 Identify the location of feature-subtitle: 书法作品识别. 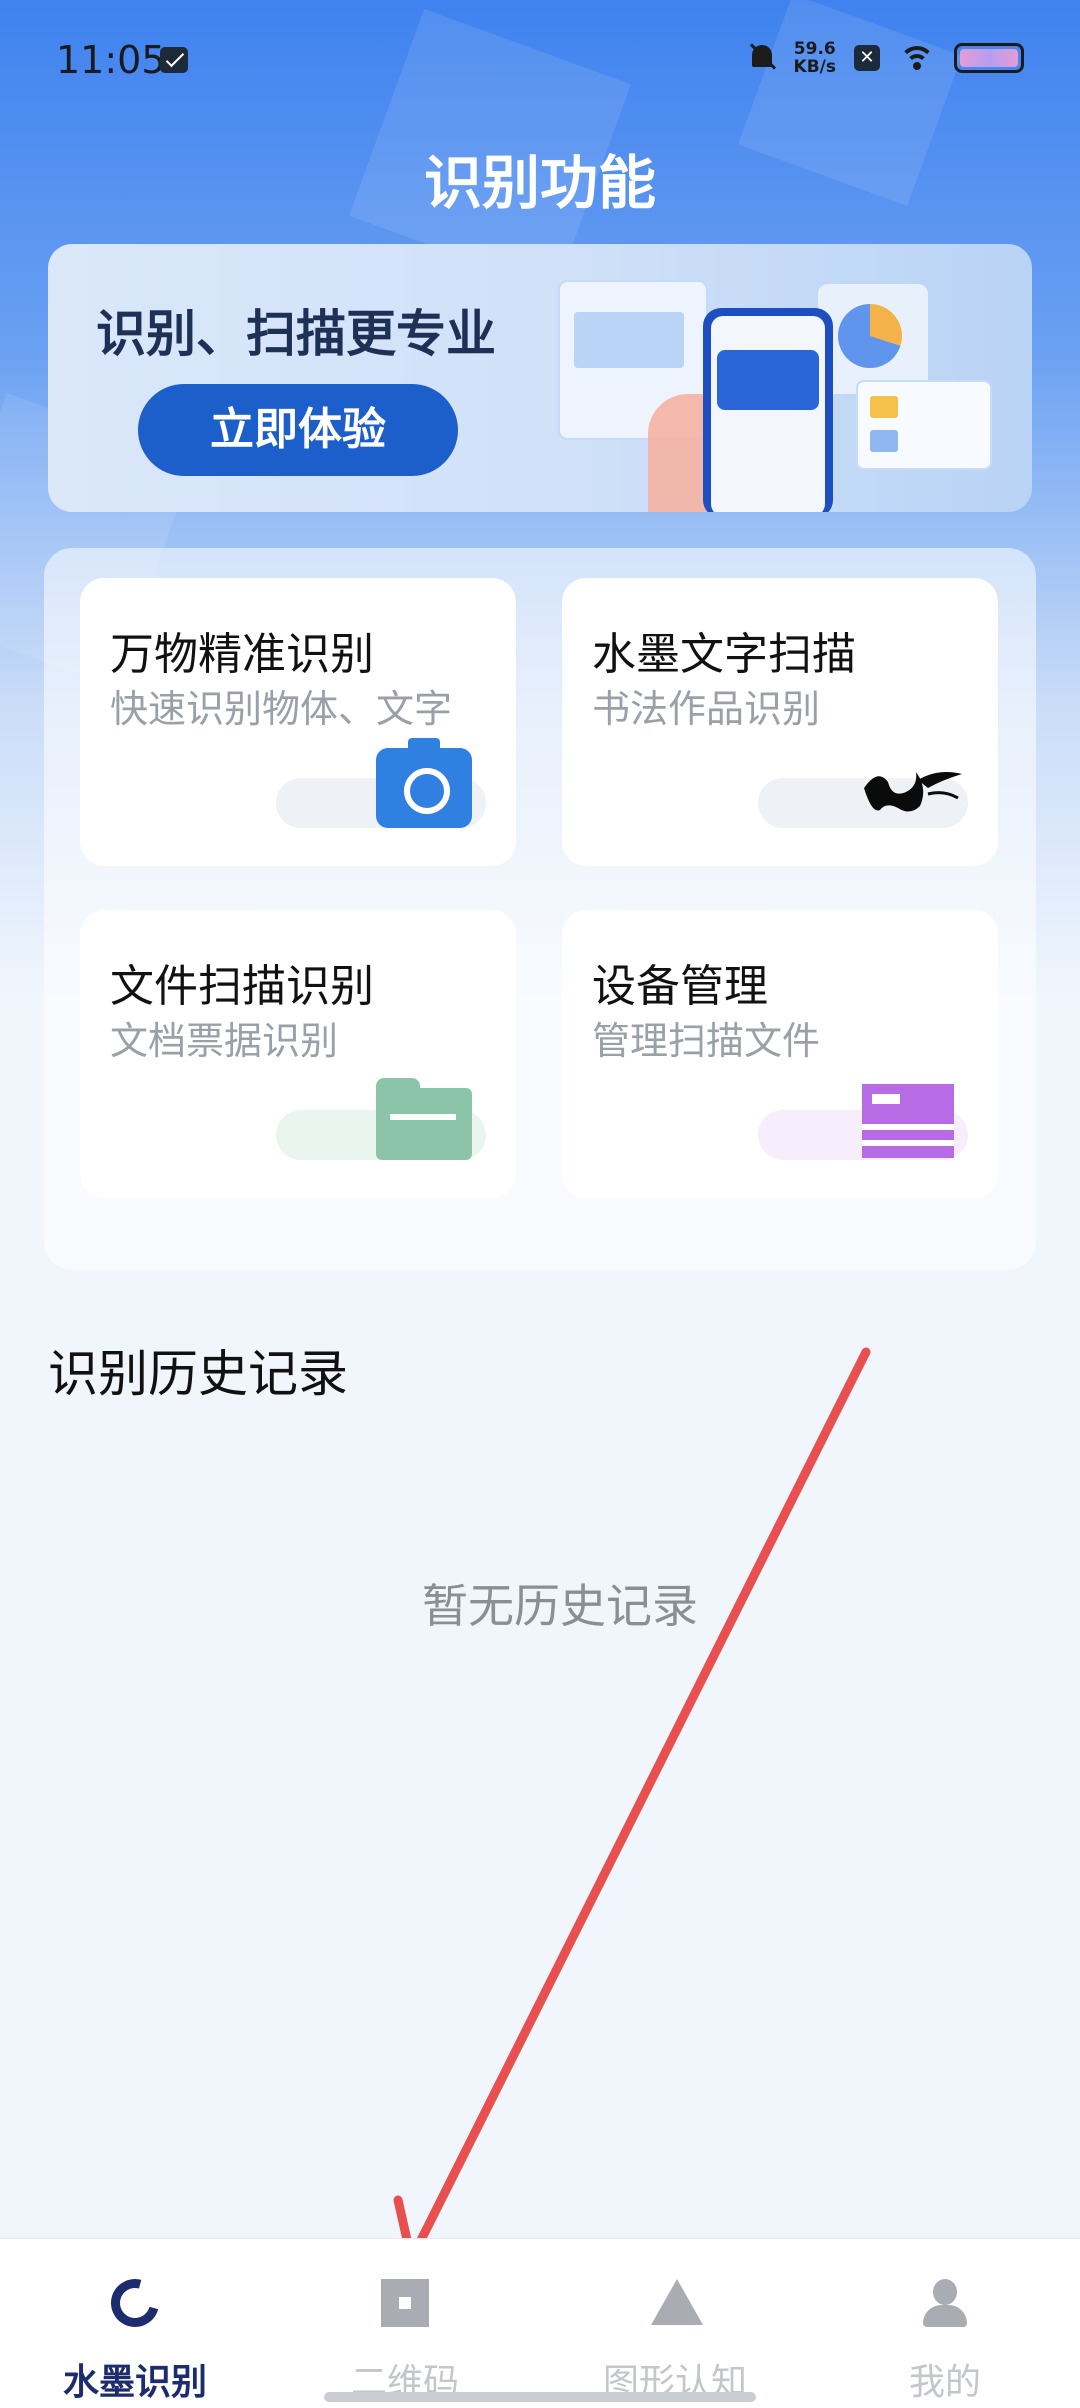
(706, 709).